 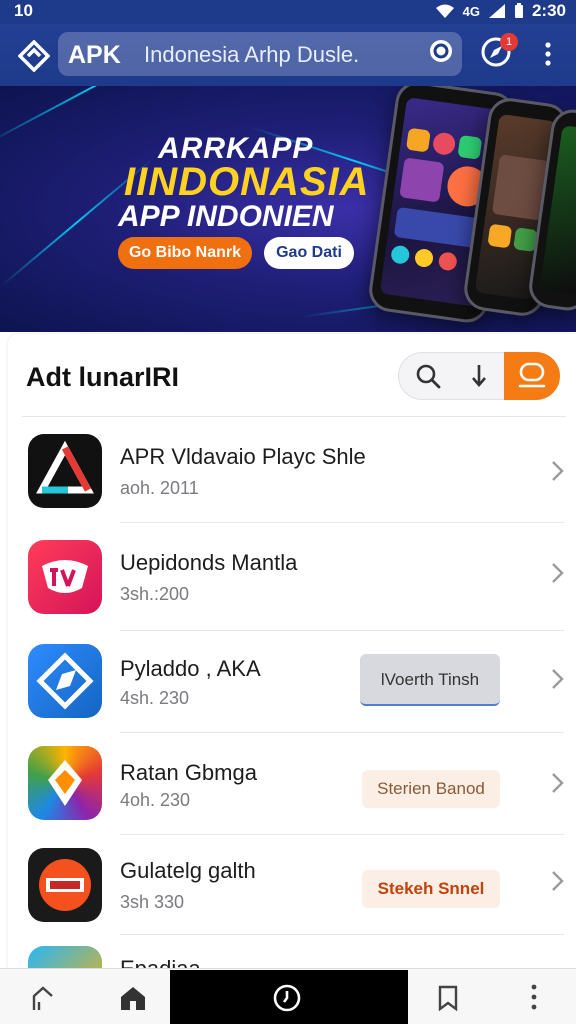 What do you see at coordinates (247, 182) in the screenshot?
I see `banner-title: IINDONASIA` at bounding box center [247, 182].